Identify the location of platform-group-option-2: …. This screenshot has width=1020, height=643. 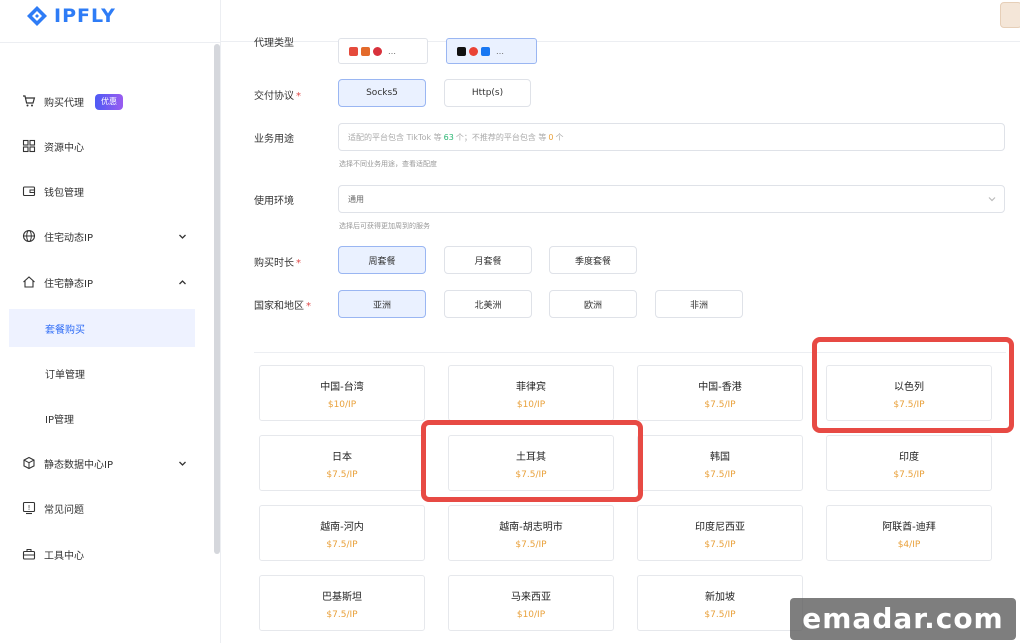
(491, 51).